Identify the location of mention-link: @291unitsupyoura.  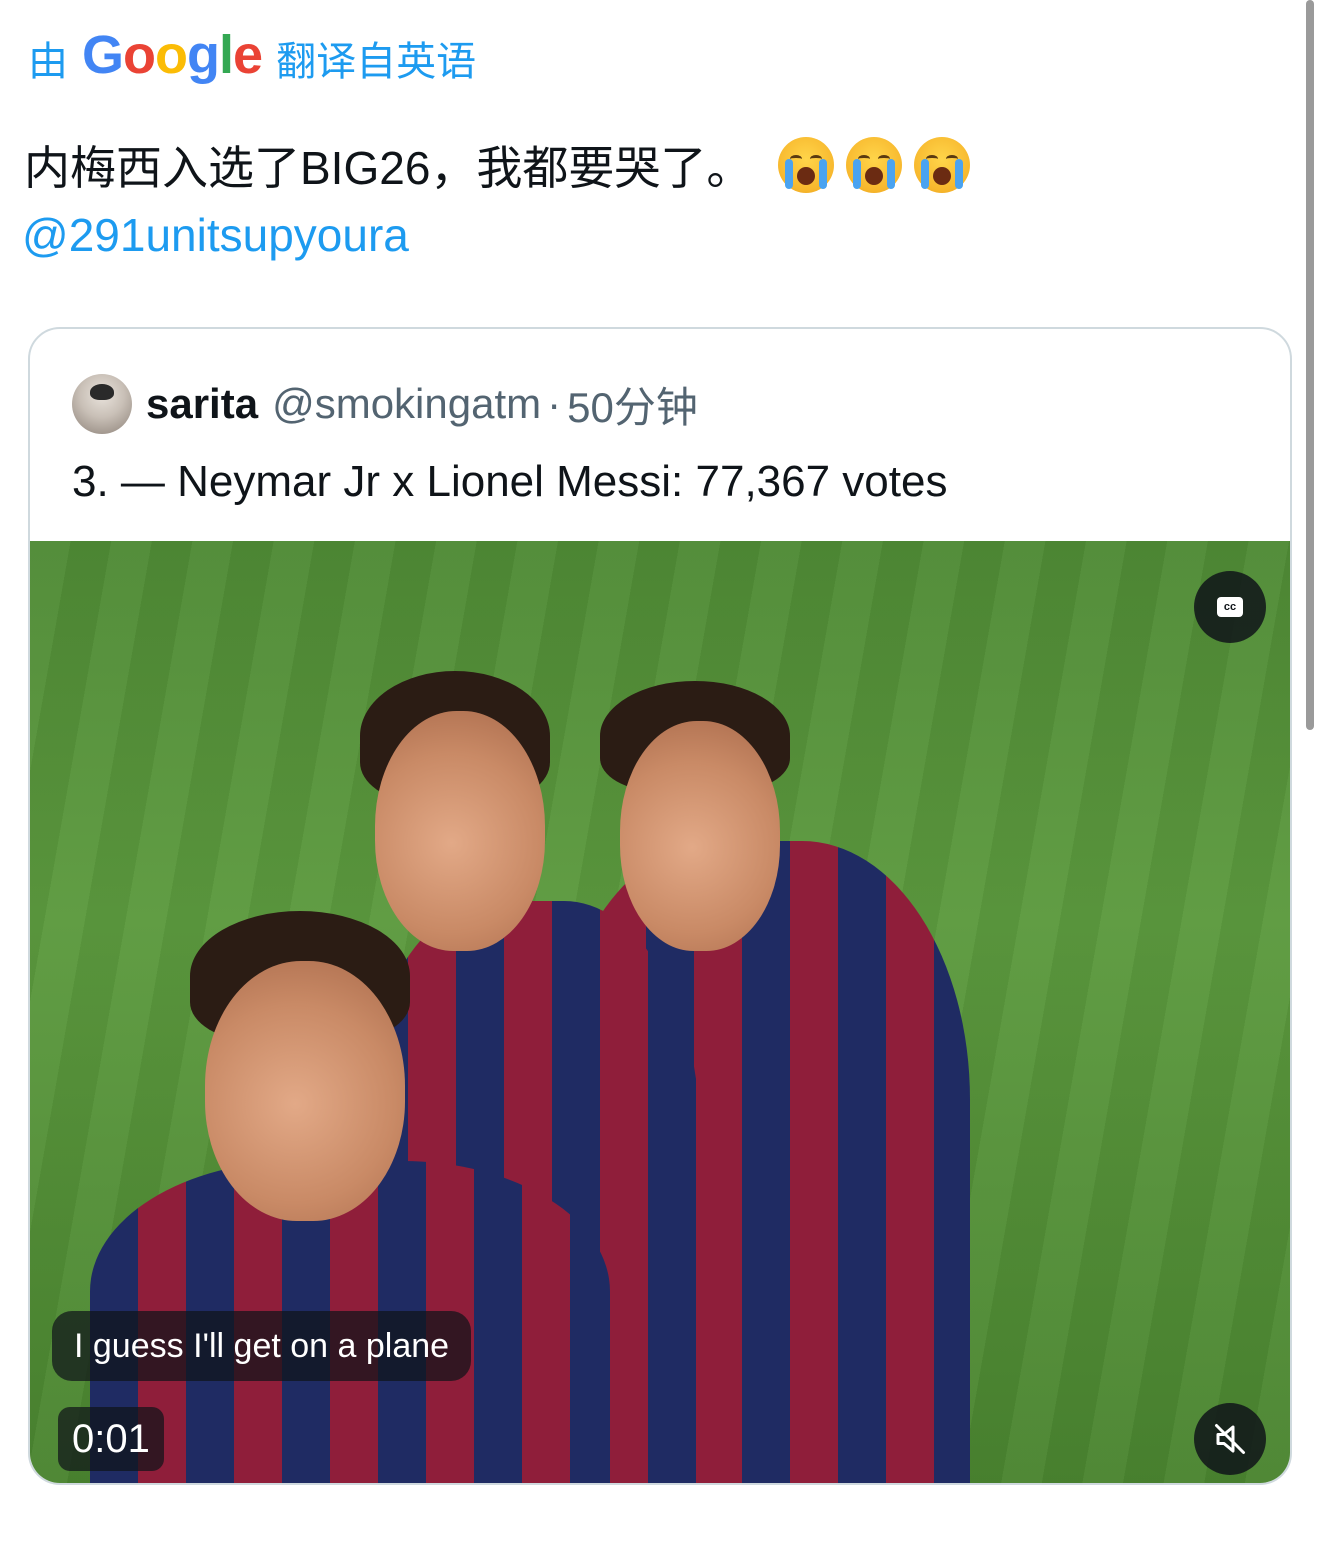
(215, 235).